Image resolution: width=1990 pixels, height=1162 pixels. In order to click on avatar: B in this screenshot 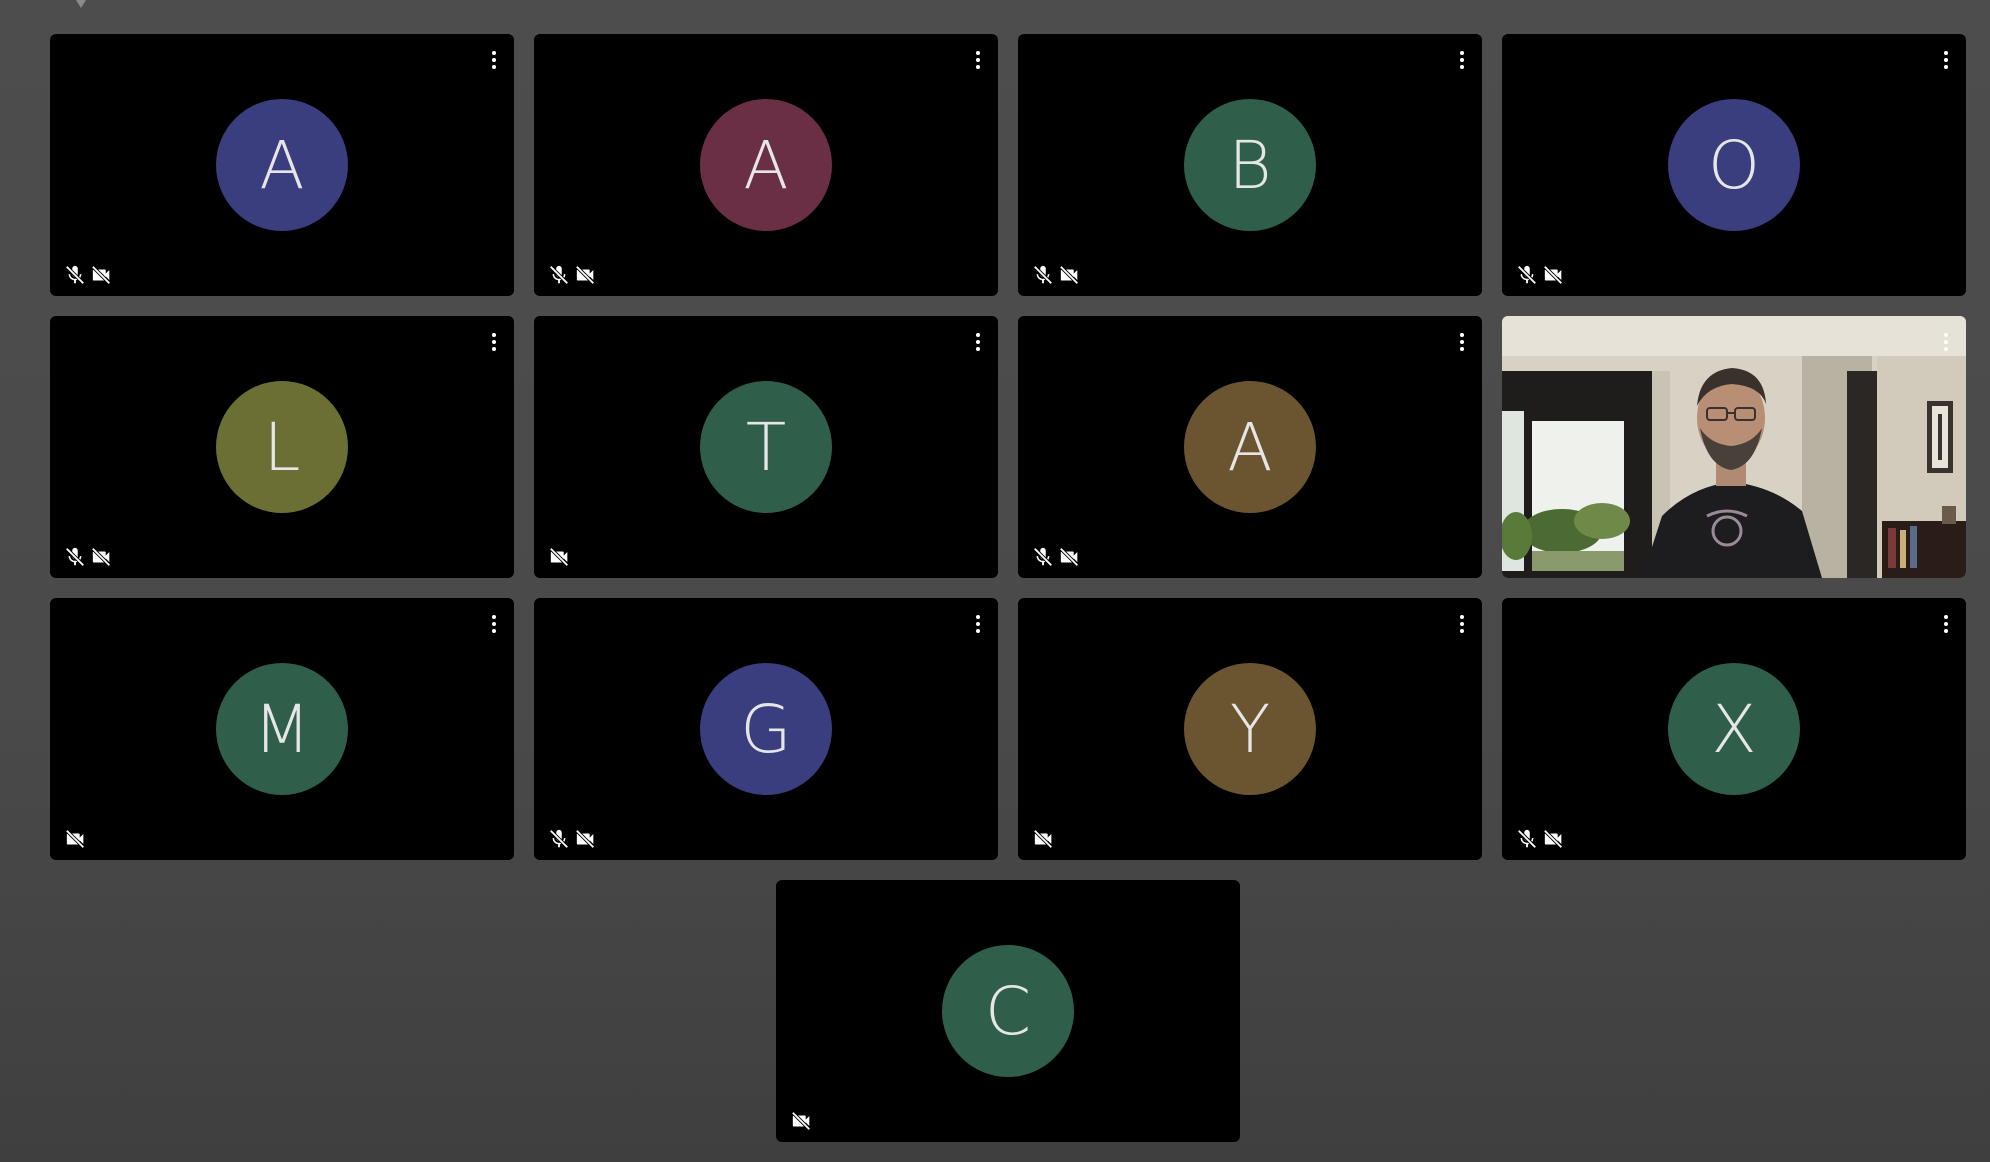, I will do `click(1250, 165)`.